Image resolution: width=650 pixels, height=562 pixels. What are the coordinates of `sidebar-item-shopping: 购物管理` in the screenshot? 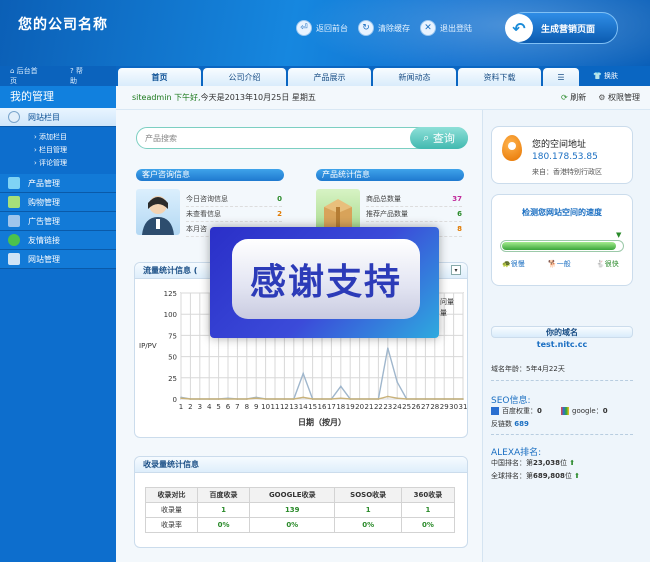 It's located at (58, 202).